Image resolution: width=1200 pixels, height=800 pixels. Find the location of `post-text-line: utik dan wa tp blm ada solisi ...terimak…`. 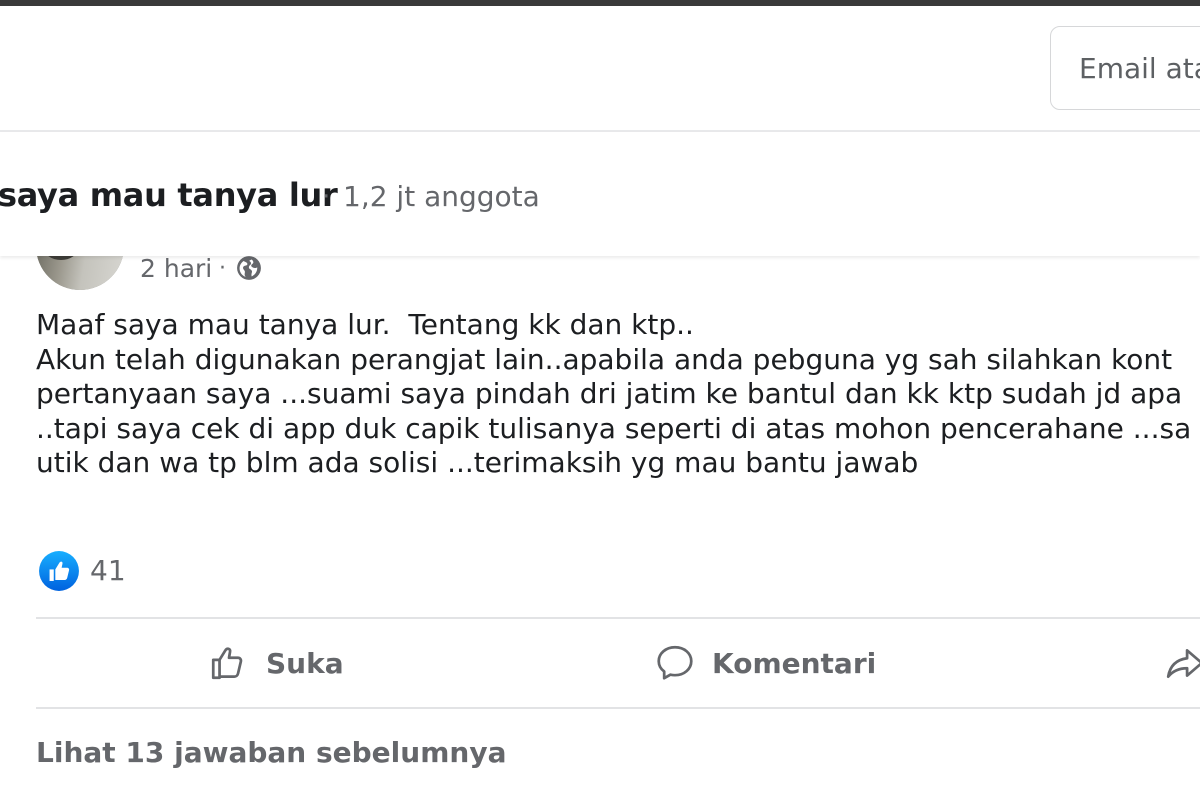

post-text-line: utik dan wa tp blm ada solisi ...terimak… is located at coordinates (477, 462).